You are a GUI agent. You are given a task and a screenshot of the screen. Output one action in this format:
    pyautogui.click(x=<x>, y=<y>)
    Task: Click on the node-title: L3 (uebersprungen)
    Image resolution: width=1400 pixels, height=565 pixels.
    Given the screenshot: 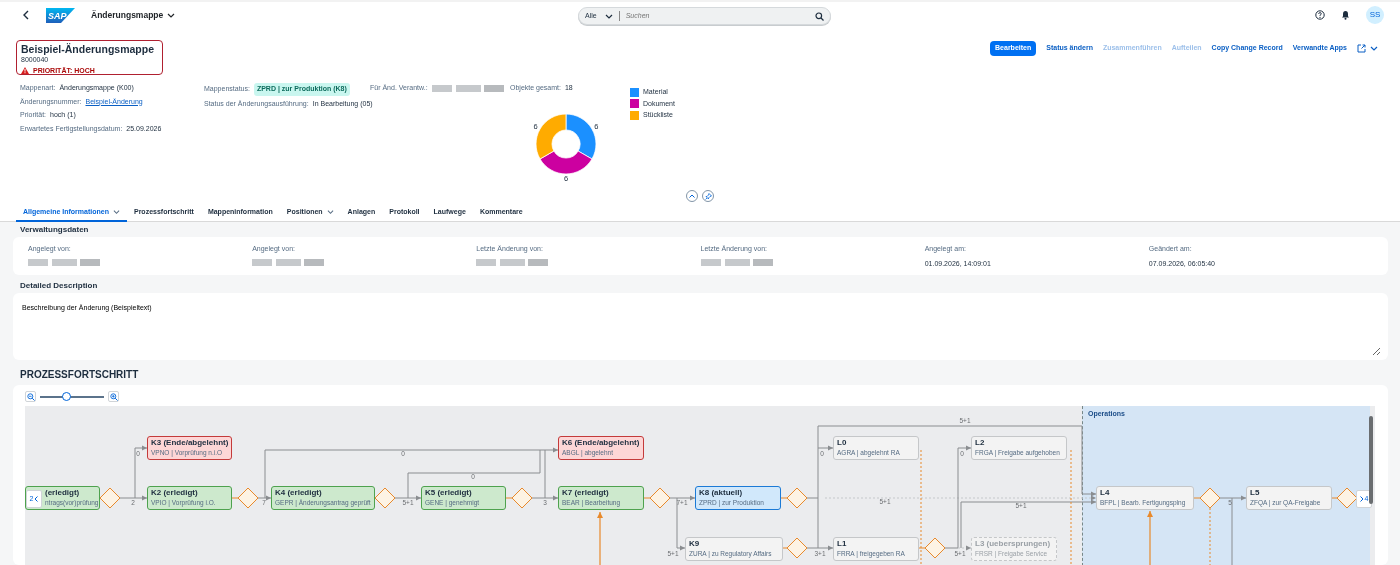 What is the action you would take?
    pyautogui.click(x=1013, y=544)
    